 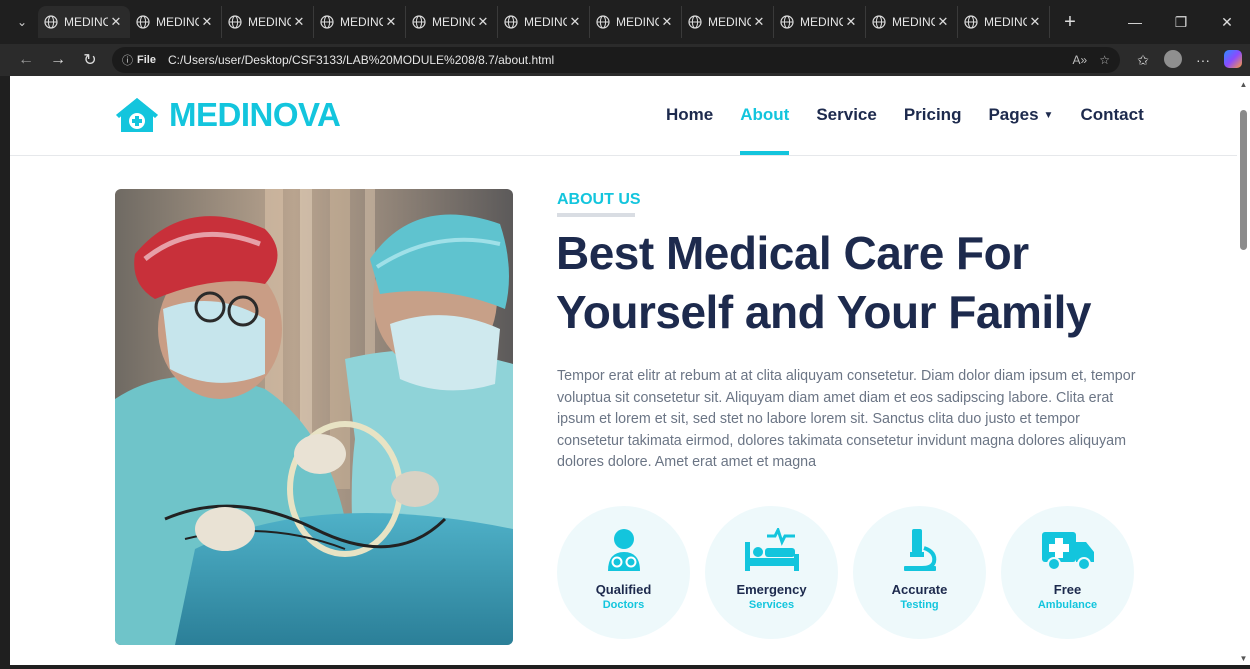 I want to click on read-aloud-icon: A», so click(x=1080, y=60).